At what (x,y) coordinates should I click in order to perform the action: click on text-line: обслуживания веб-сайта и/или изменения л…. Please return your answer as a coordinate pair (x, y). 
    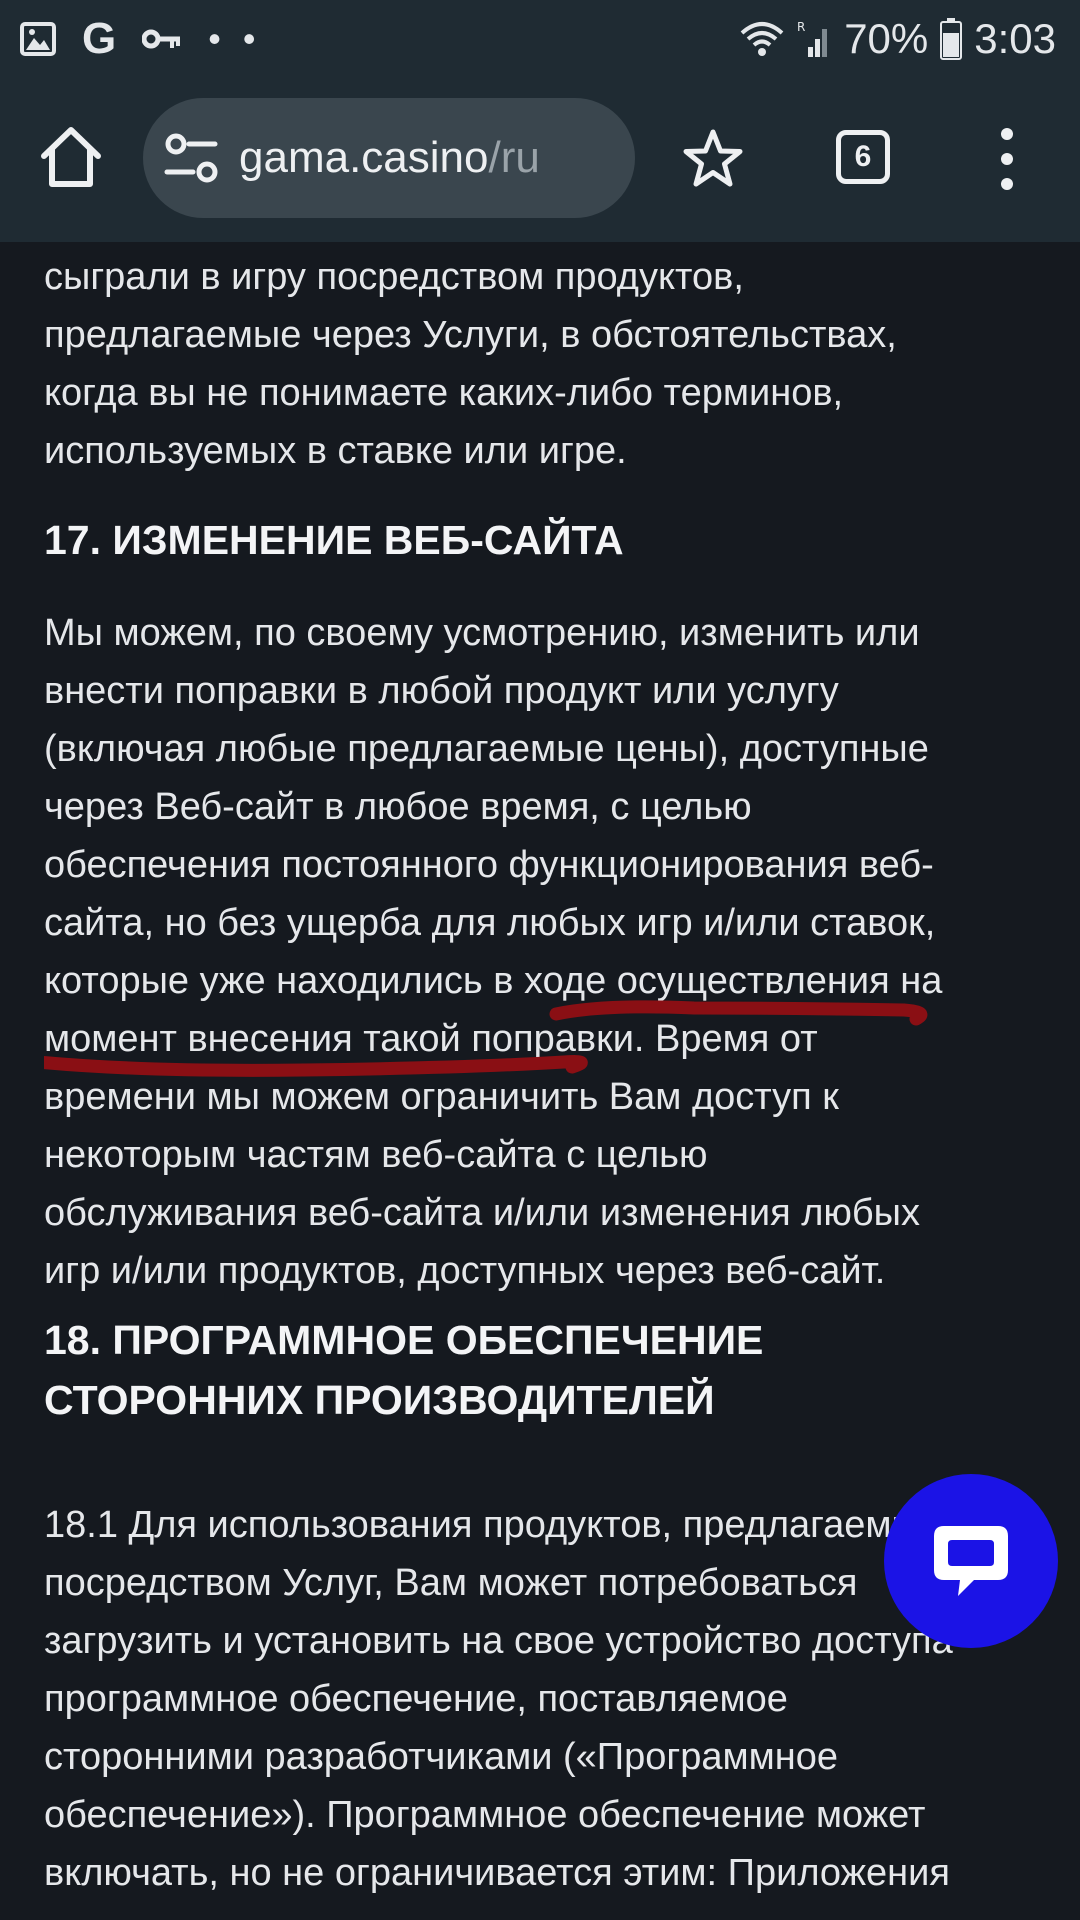
    Looking at the image, I should click on (482, 1213).